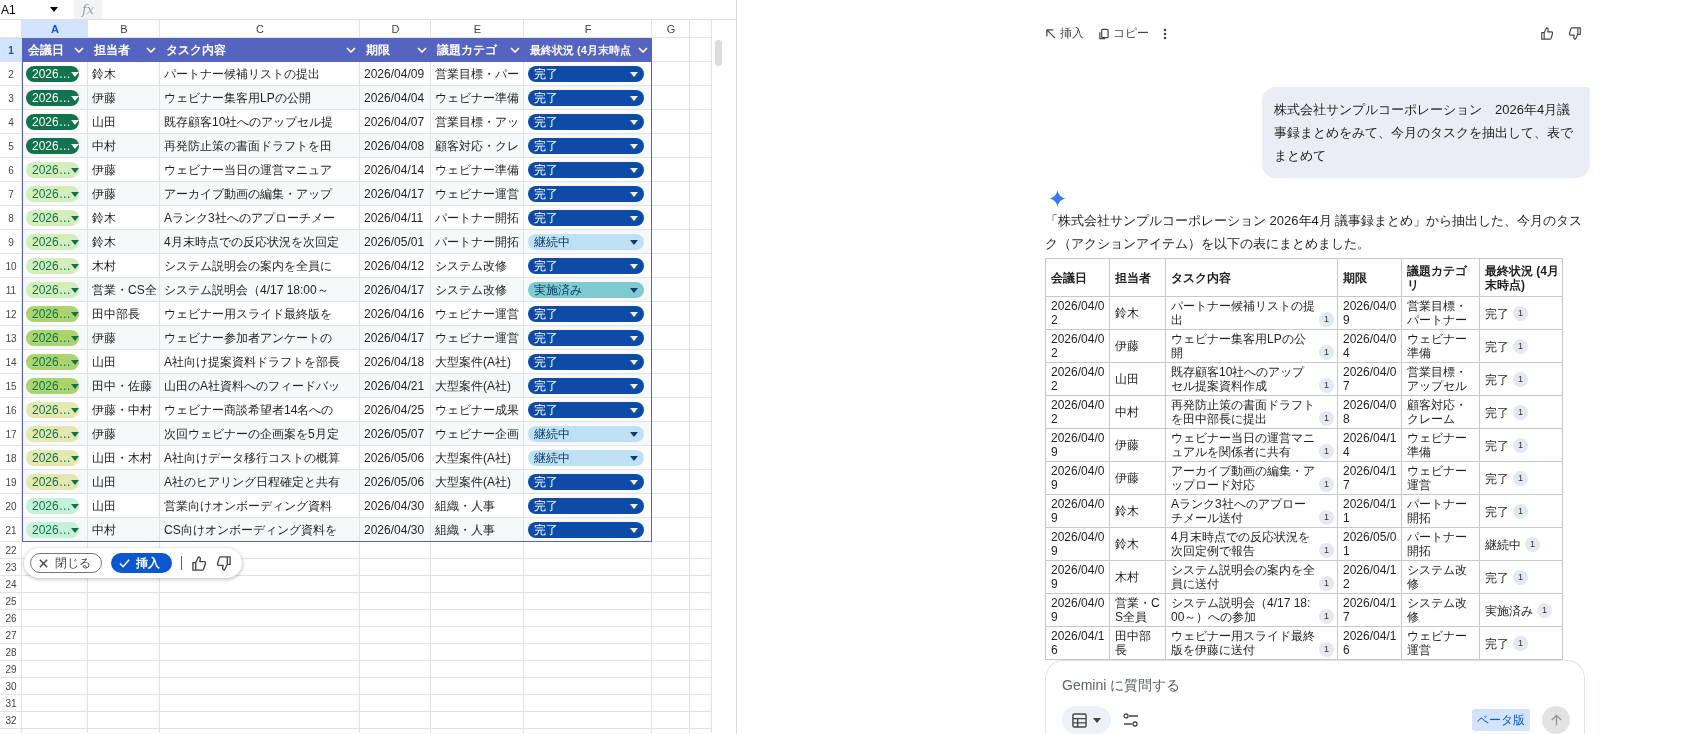 The width and height of the screenshot is (1690, 734). What do you see at coordinates (11, 122) in the screenshot?
I see `row-number: 4` at bounding box center [11, 122].